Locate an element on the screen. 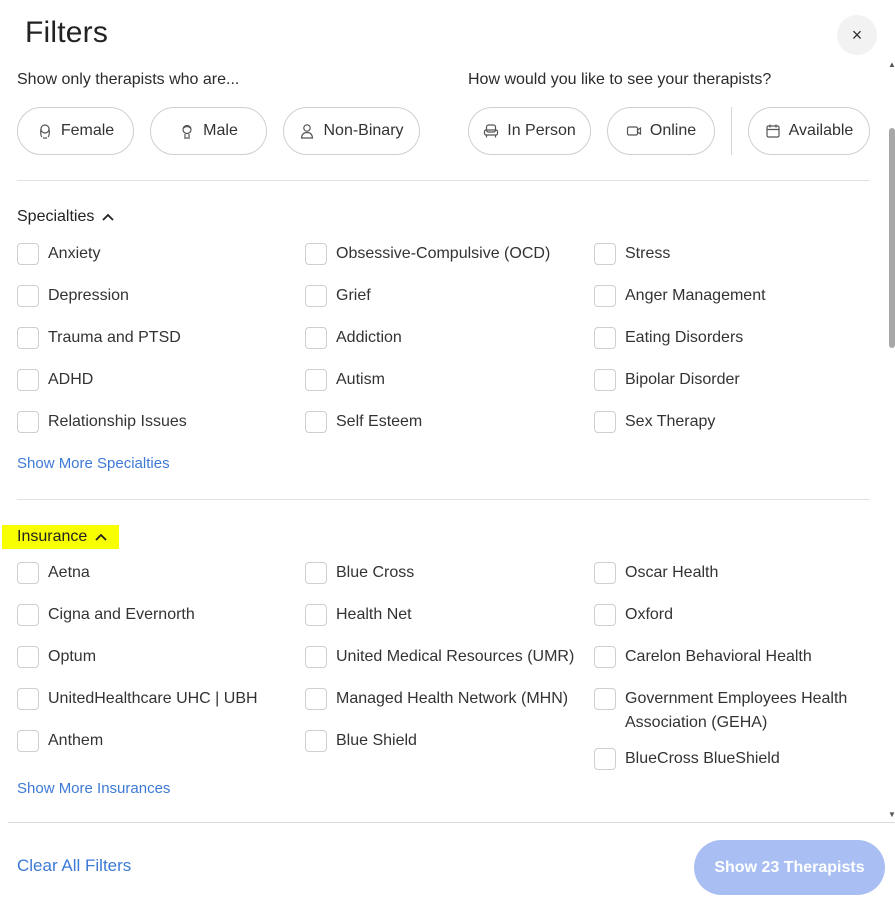 The width and height of the screenshot is (895, 902). pill-label: Male is located at coordinates (220, 130).